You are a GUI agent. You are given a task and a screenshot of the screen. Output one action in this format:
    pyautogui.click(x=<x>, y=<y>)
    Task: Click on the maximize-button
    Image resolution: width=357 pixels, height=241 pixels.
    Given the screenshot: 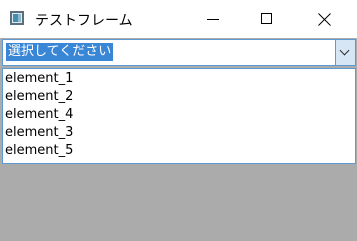 What is the action you would take?
    pyautogui.click(x=267, y=19)
    